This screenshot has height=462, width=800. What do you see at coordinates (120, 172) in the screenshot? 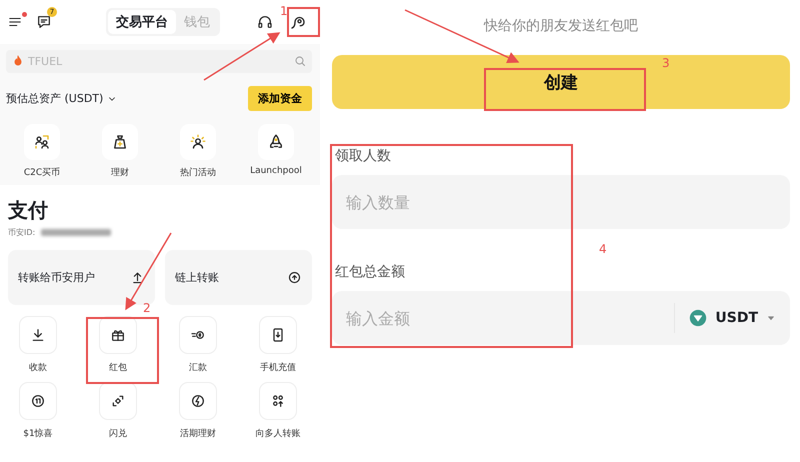
I see `shortcut-label: 理财` at bounding box center [120, 172].